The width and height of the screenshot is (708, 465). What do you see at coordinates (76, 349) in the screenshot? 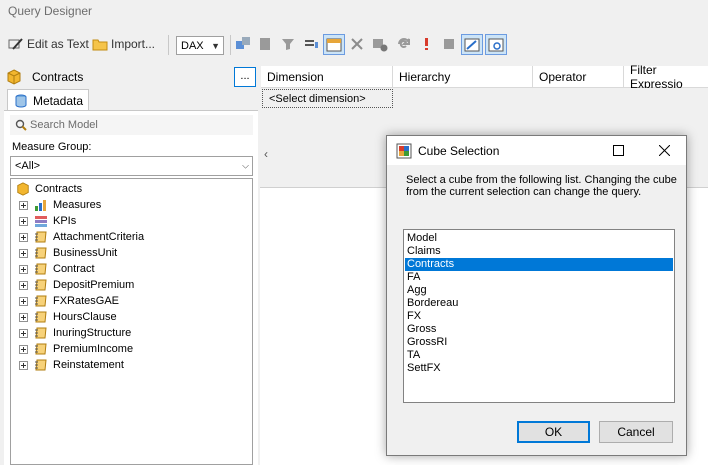
I see `tree-node-dimension: PremiumIncome` at bounding box center [76, 349].